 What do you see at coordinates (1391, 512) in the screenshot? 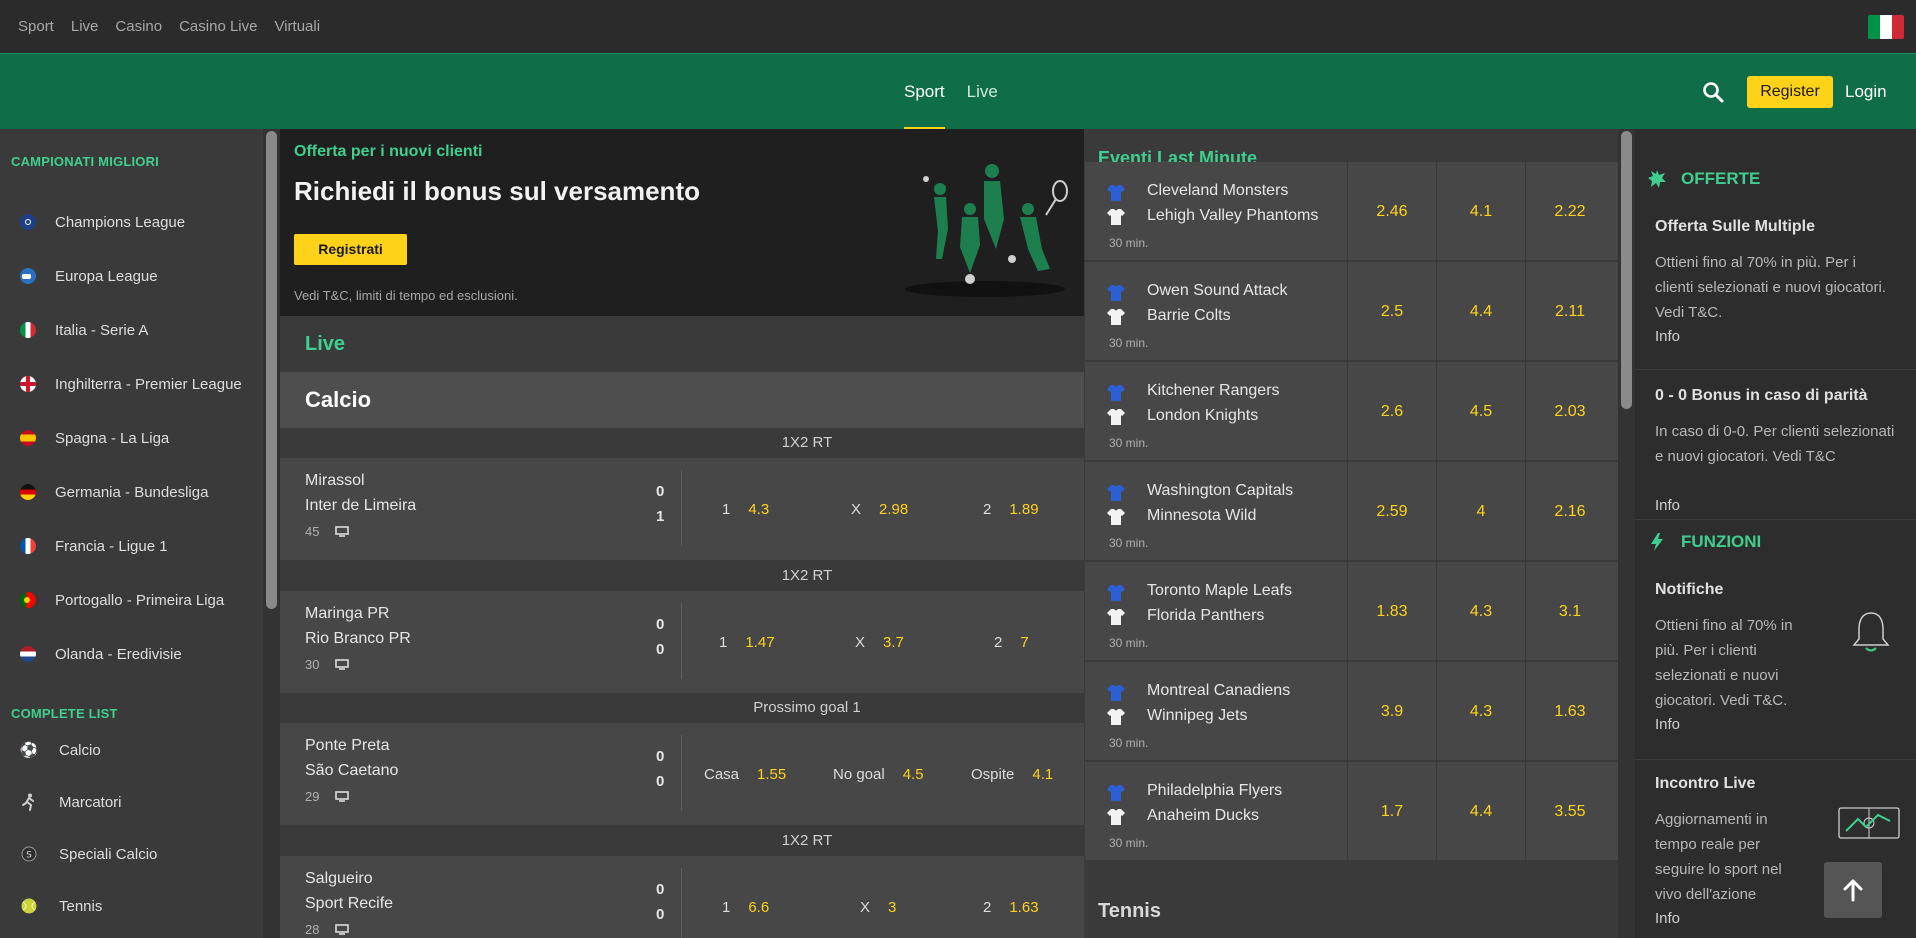
I see `odd-button: 2.59` at bounding box center [1391, 512].